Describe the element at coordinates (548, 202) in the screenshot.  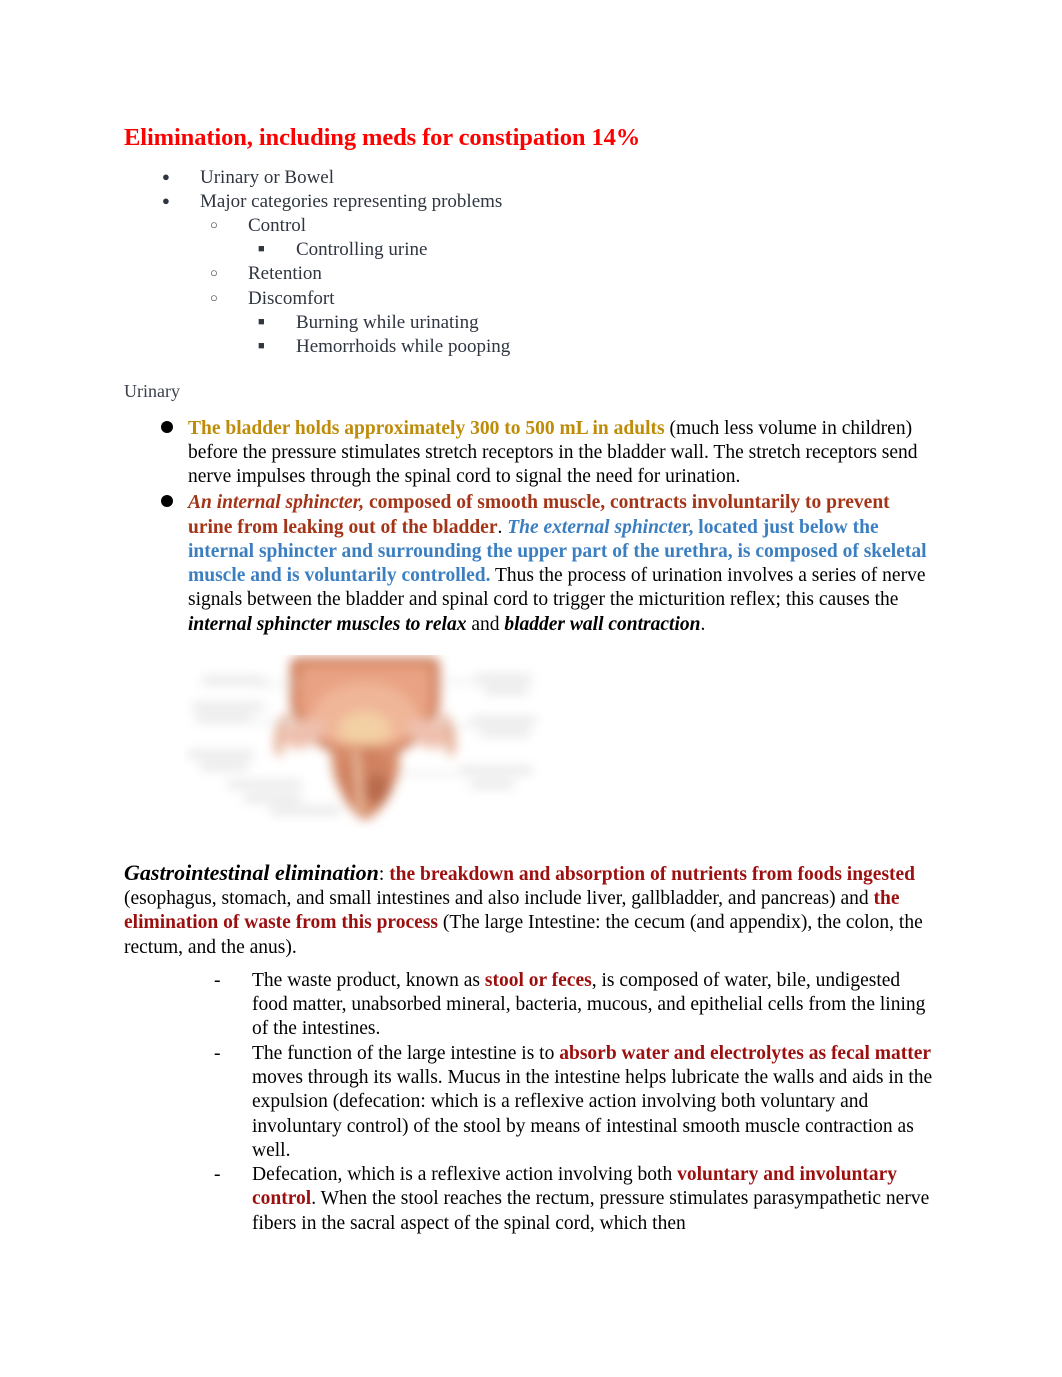
I see `list-item: Major categories representing problems` at that location.